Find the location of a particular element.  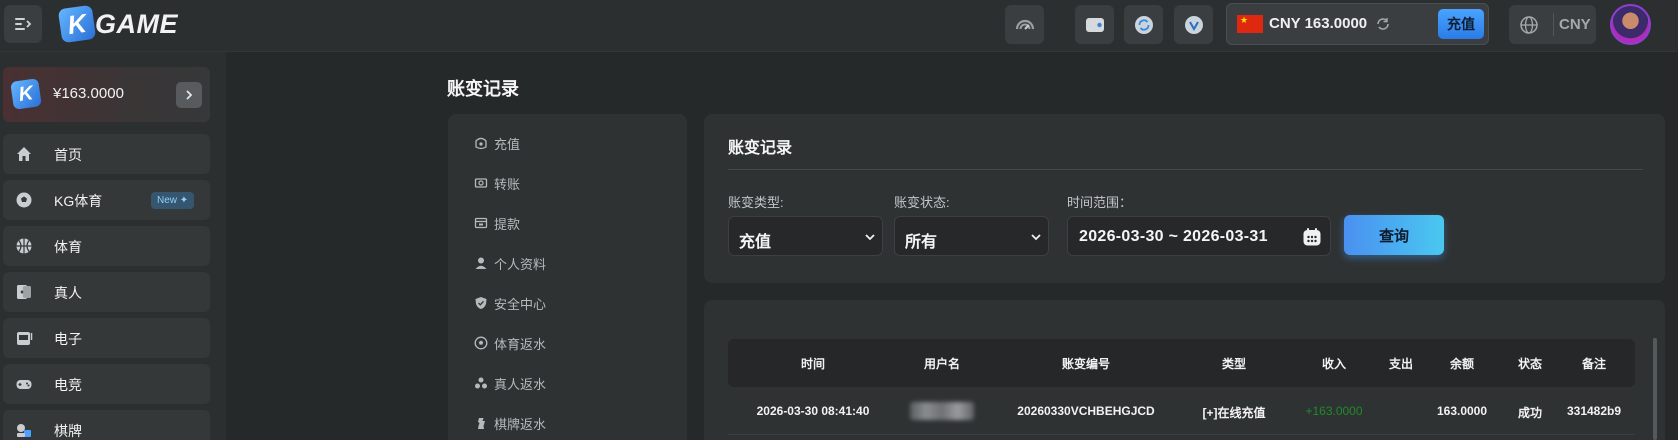

sidebar-item-label: 棋牌 is located at coordinates (68, 431).